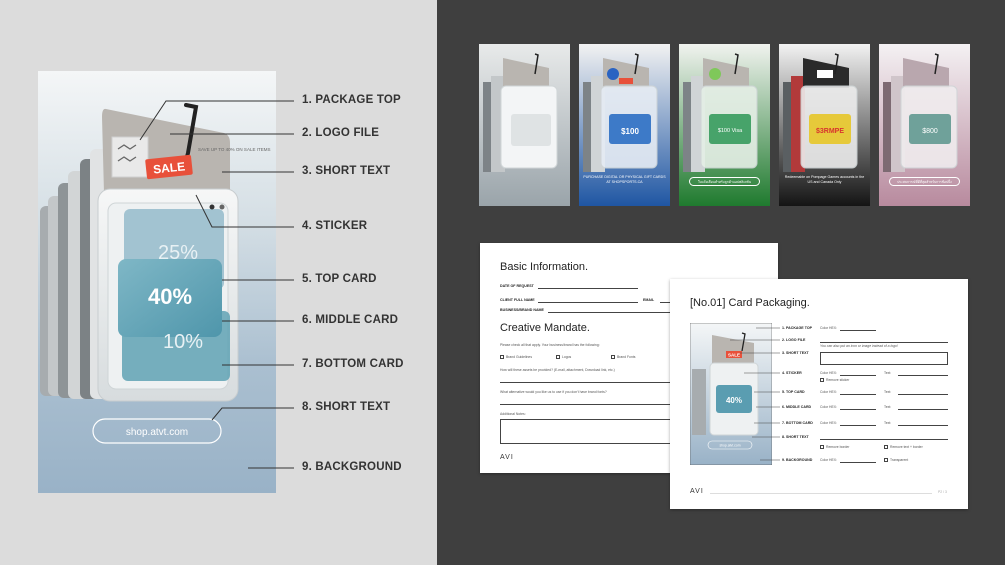 The width and height of the screenshot is (1005, 565). What do you see at coordinates (346, 407) in the screenshot?
I see `callout-short-text-2: 8. SHORT TEXT` at bounding box center [346, 407].